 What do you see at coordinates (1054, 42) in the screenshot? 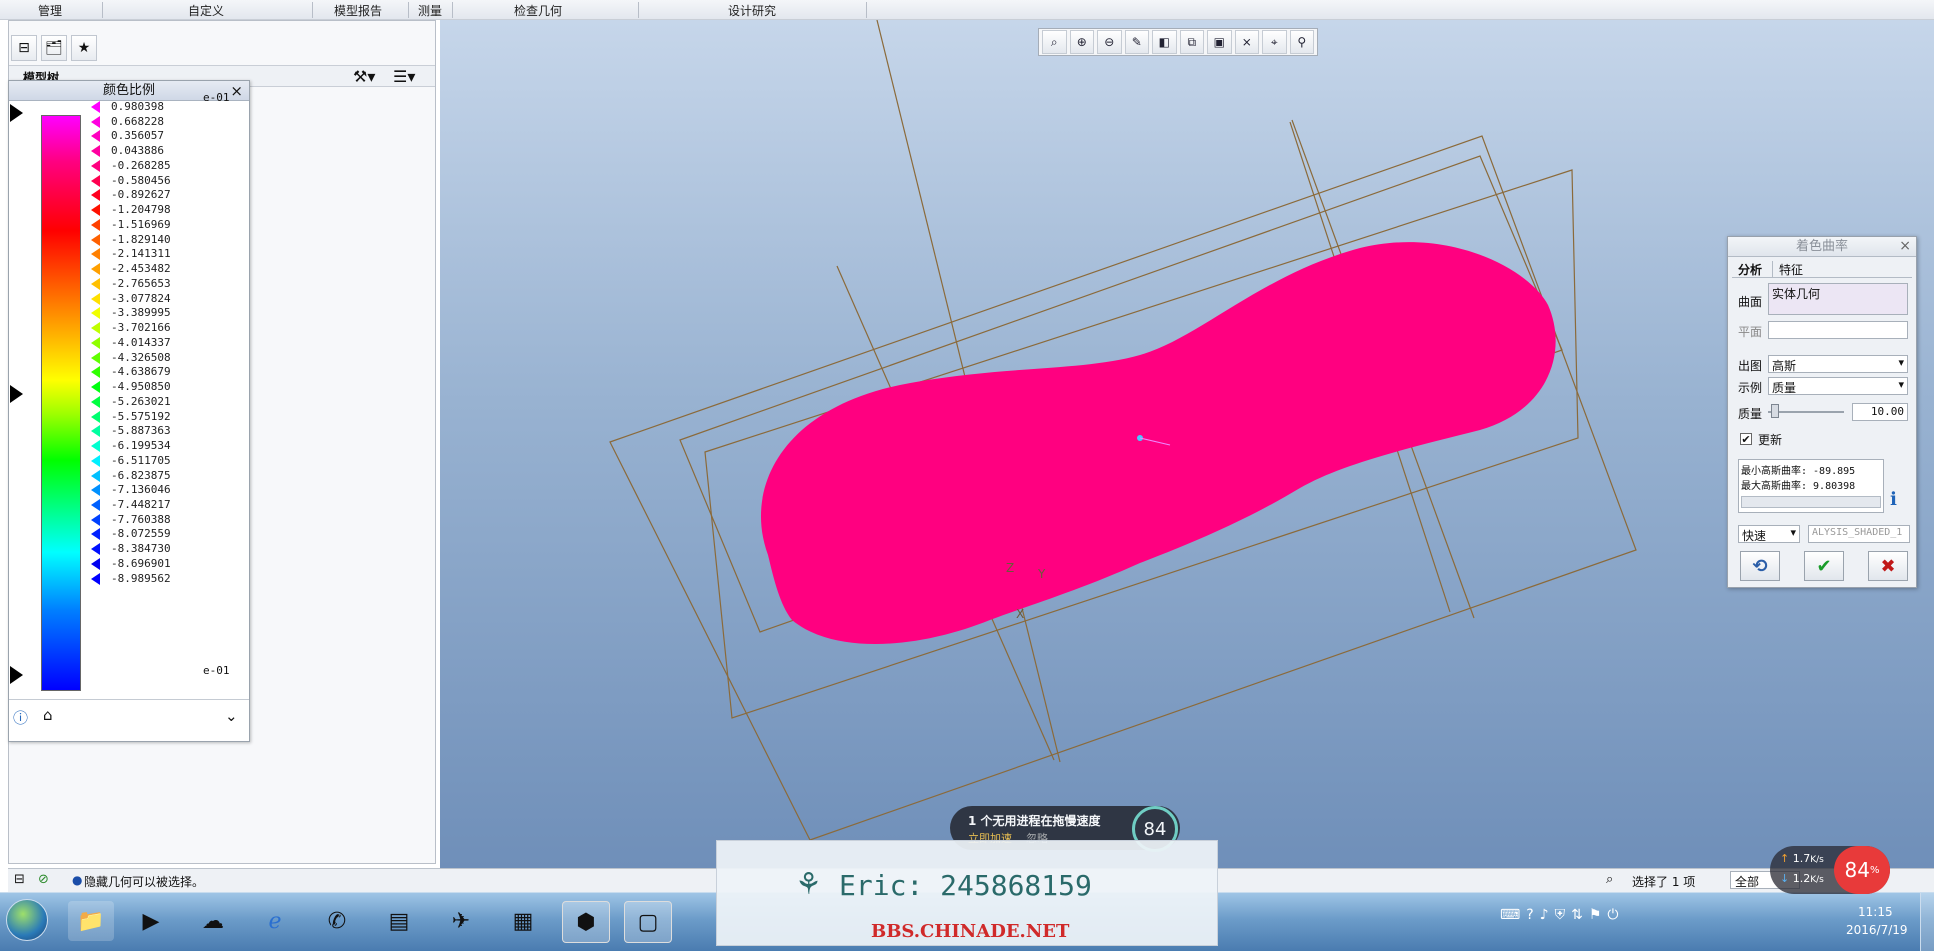
I see `refit-icon: ⌕` at bounding box center [1054, 42].